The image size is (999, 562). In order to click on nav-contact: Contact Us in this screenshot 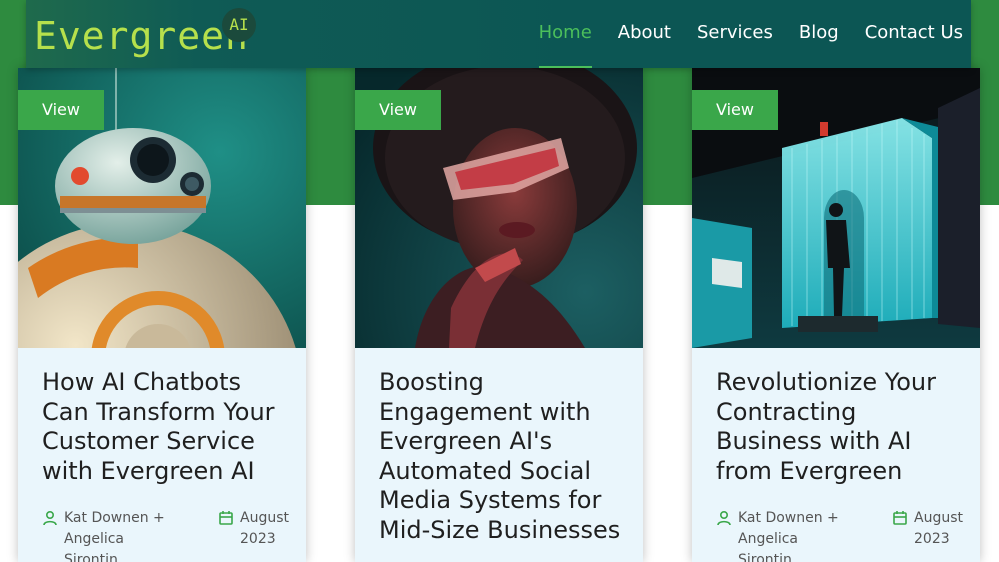, I will do `click(914, 34)`.